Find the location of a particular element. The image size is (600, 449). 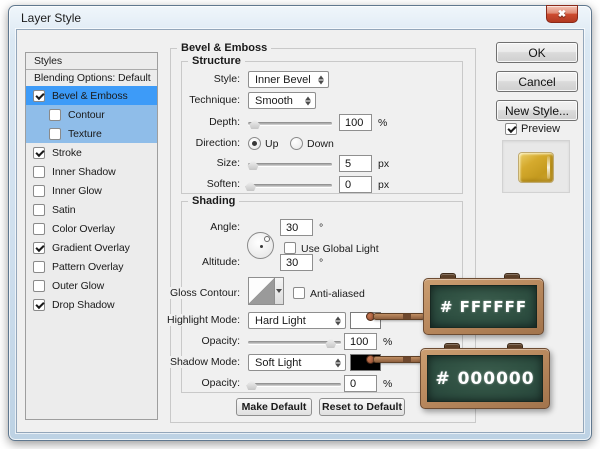

style-preview-thumbnail is located at coordinates (536, 167).